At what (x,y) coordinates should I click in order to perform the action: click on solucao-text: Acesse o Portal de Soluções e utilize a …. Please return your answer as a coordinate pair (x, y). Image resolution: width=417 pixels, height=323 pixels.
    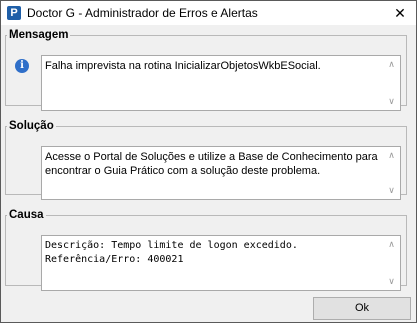
    Looking at the image, I should click on (213, 164).